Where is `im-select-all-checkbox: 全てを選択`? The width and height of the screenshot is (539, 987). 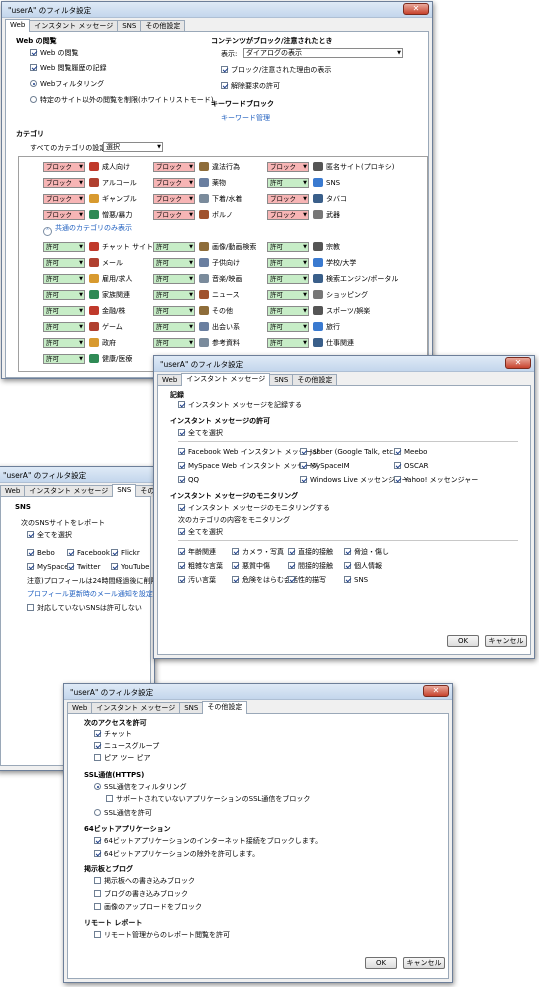 im-select-all-checkbox: 全てを選択 is located at coordinates (200, 433).